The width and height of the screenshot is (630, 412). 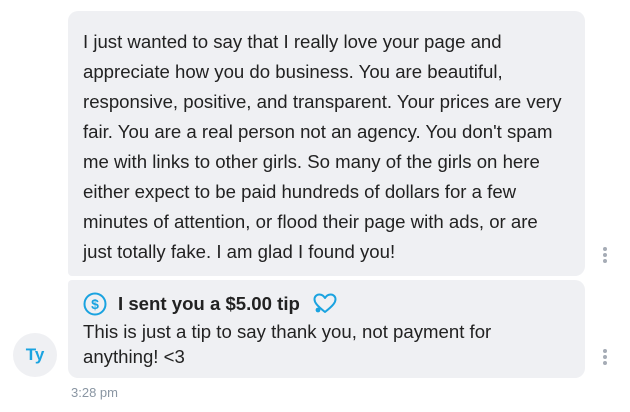 What do you see at coordinates (605, 356) in the screenshot?
I see `tip-message-options-button` at bounding box center [605, 356].